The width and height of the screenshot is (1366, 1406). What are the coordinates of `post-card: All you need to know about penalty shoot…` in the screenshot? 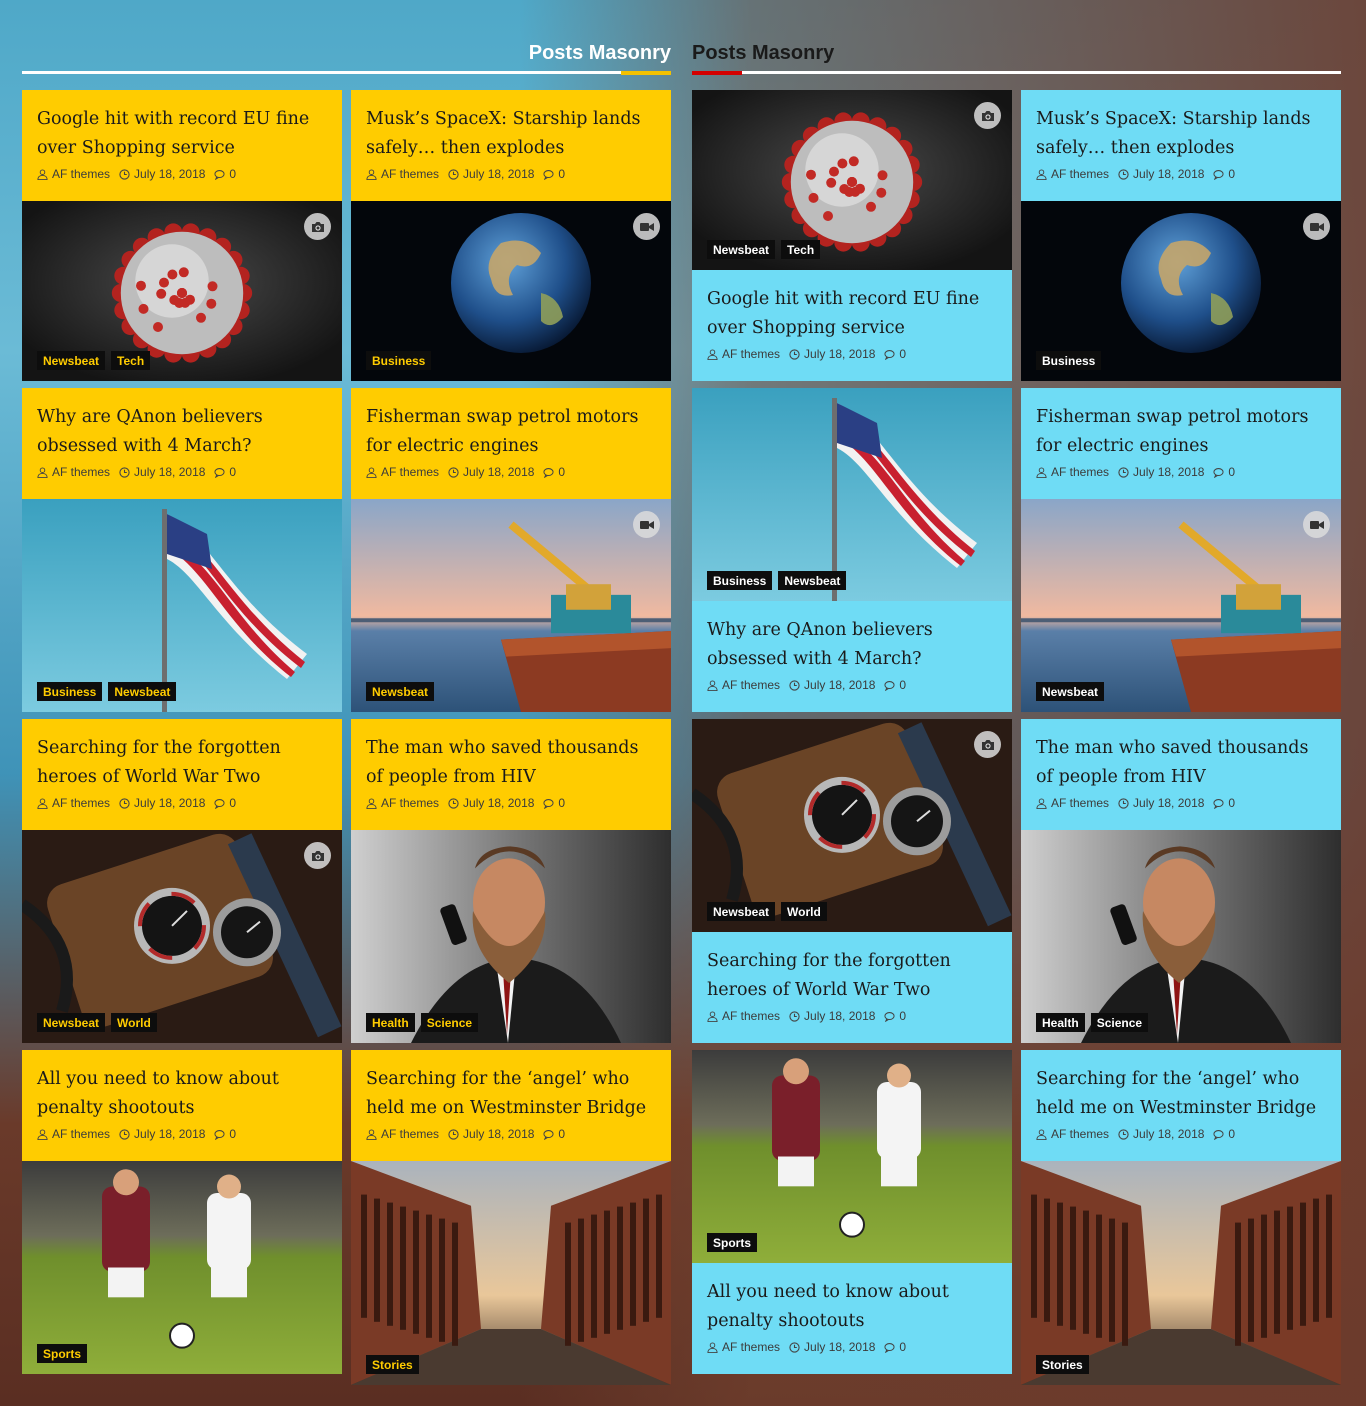 It's located at (182, 1212).